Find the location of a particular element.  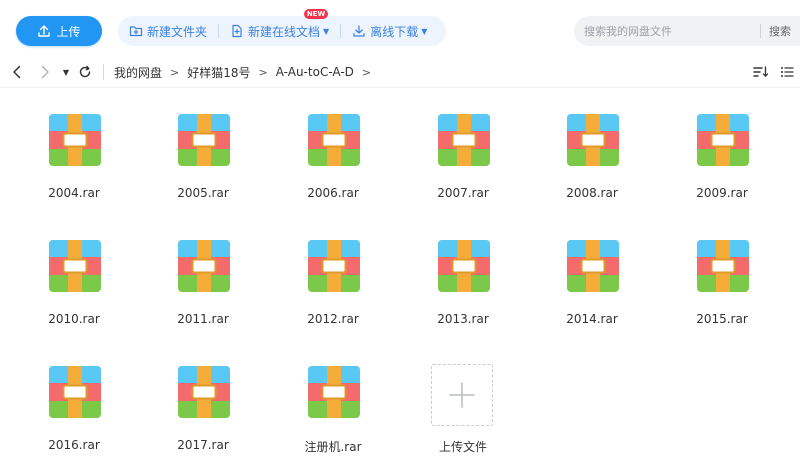

file-item: 2005.rar is located at coordinates (203, 145).